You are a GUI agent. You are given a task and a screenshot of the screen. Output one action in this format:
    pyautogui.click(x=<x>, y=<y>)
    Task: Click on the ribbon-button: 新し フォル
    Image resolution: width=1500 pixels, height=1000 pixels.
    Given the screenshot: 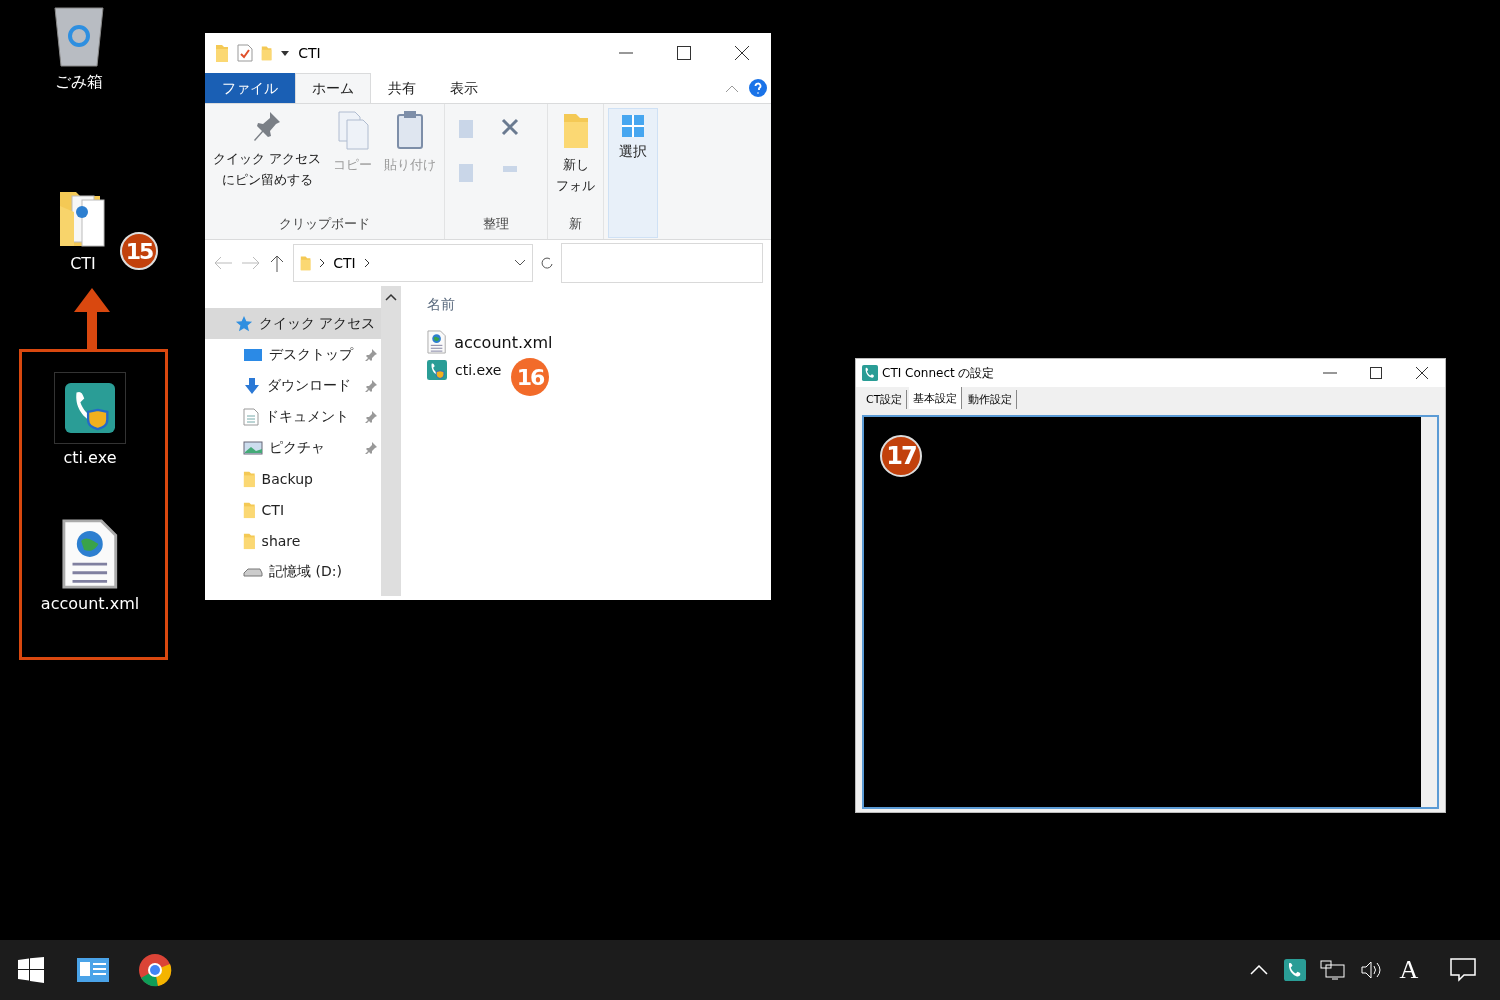 What is the action you would take?
    pyautogui.click(x=576, y=153)
    